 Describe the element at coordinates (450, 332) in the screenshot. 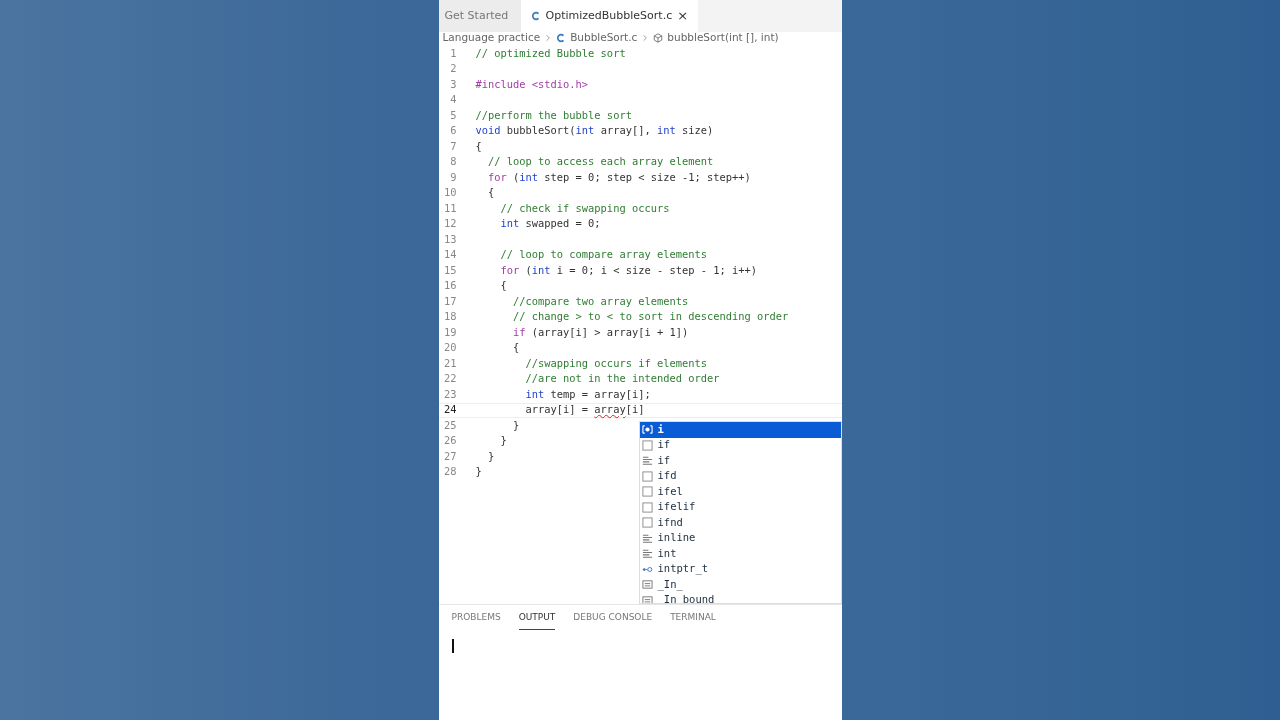

I see `line-number: 19` at that location.